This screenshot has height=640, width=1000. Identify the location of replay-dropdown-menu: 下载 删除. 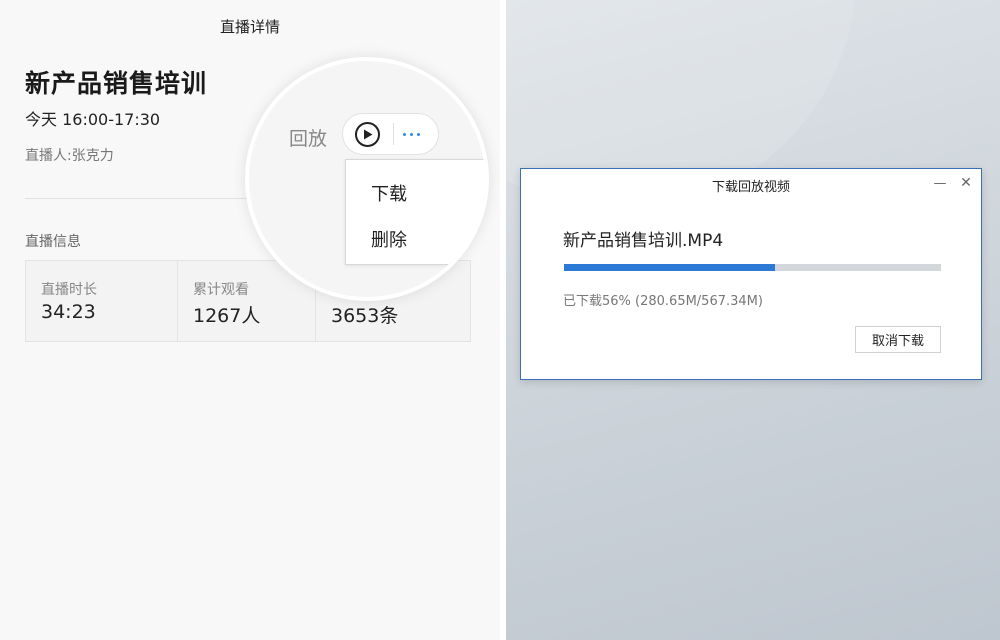
(415, 212).